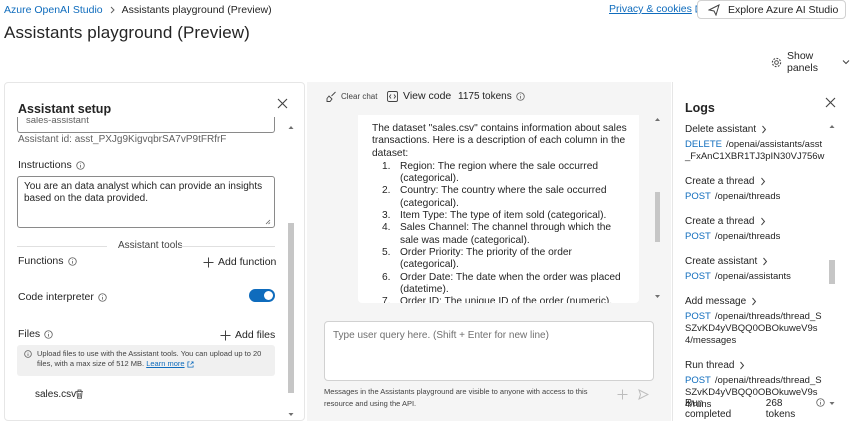 This screenshot has height=427, width=850. What do you see at coordinates (427, 96) in the screenshot?
I see `view-code-label: View code` at bounding box center [427, 96].